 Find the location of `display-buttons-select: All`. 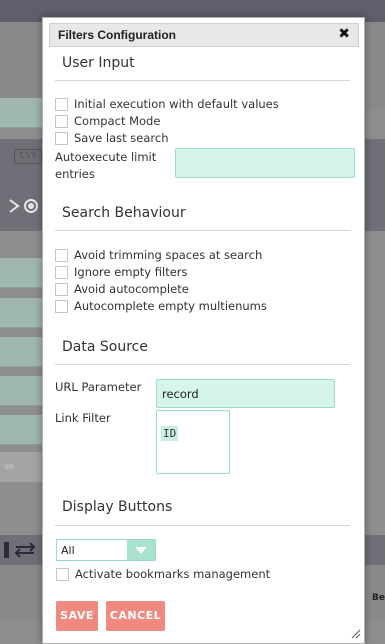

display-buttons-select: All is located at coordinates (106, 550).